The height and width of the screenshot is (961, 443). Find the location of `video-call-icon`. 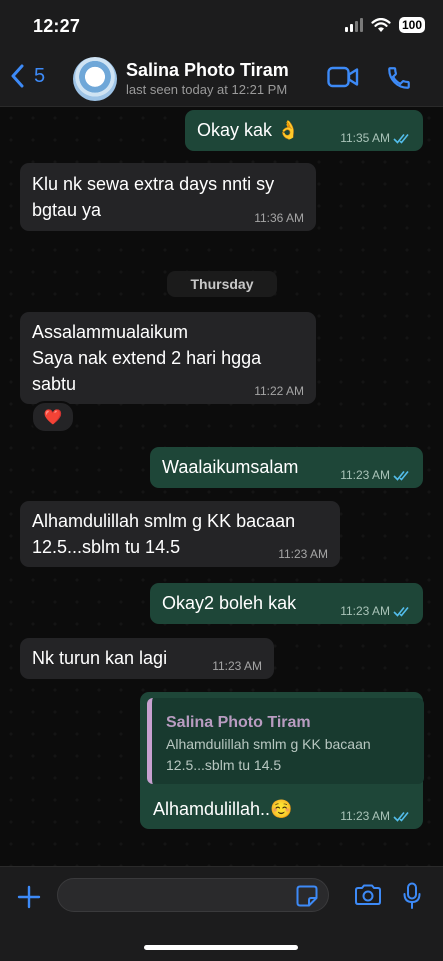

video-call-icon is located at coordinates (343, 77).